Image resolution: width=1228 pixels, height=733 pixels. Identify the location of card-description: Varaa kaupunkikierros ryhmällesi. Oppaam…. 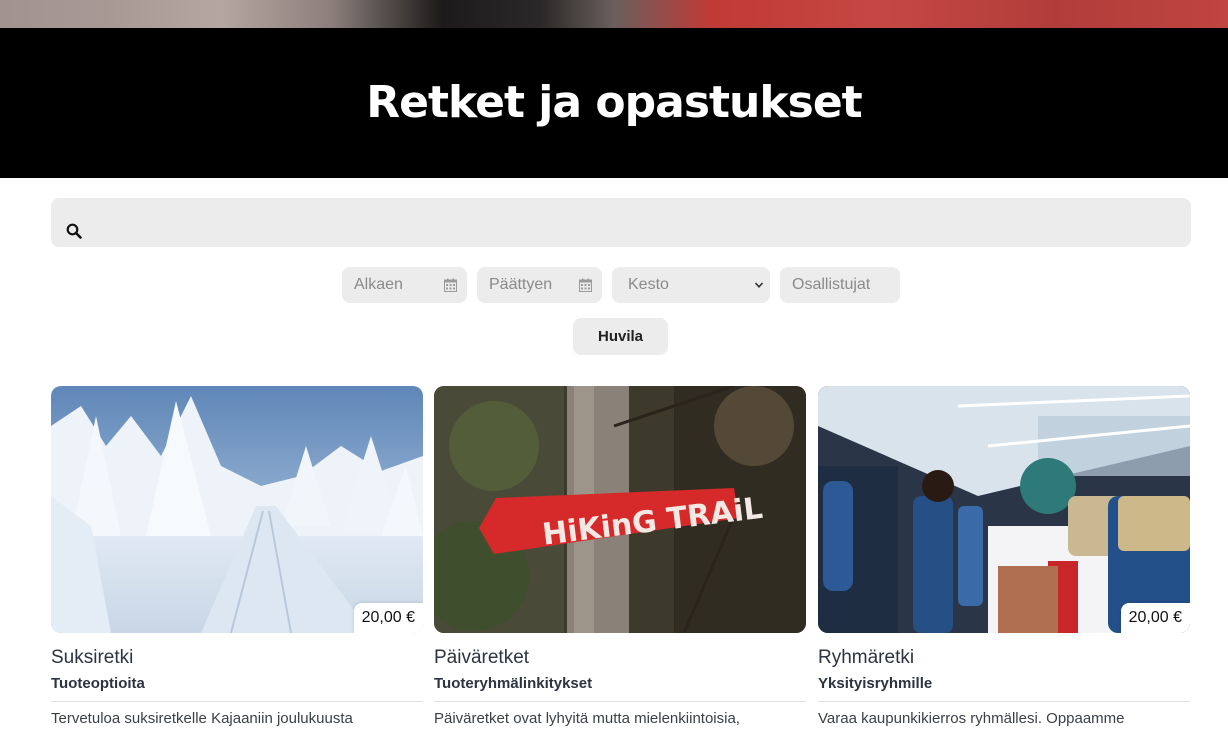
(971, 718).